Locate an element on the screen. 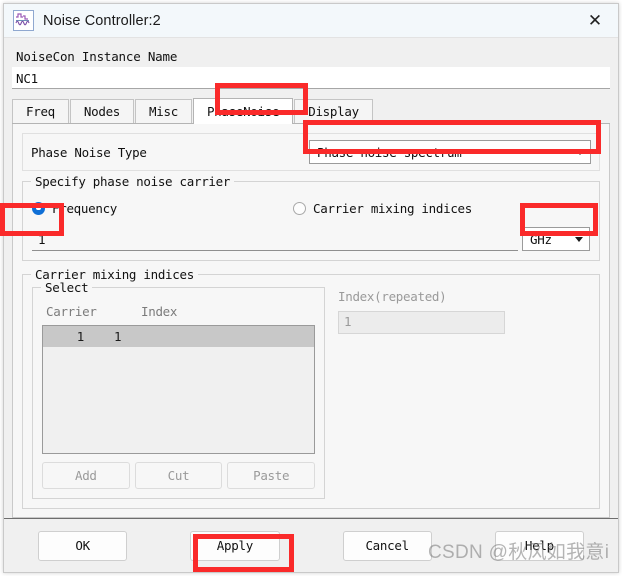 The height and width of the screenshot is (576, 622). cell-index: 1 is located at coordinates (118, 336).